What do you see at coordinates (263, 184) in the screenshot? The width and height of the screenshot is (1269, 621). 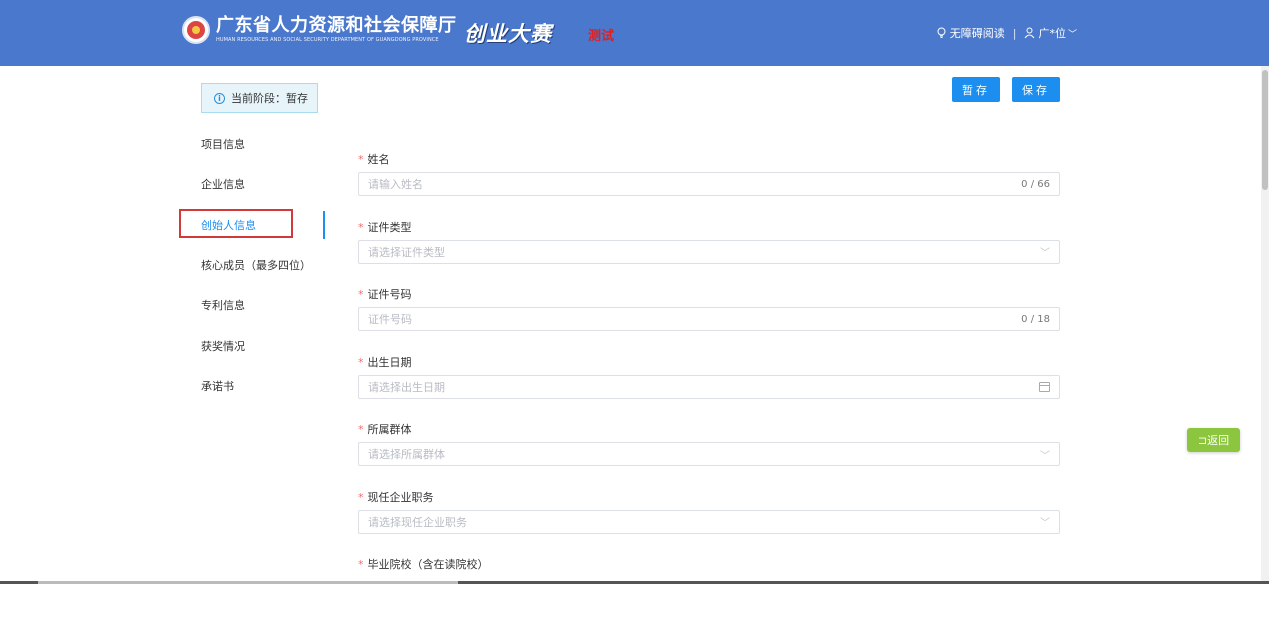 I see `sidebar-item-company: 企业信息` at bounding box center [263, 184].